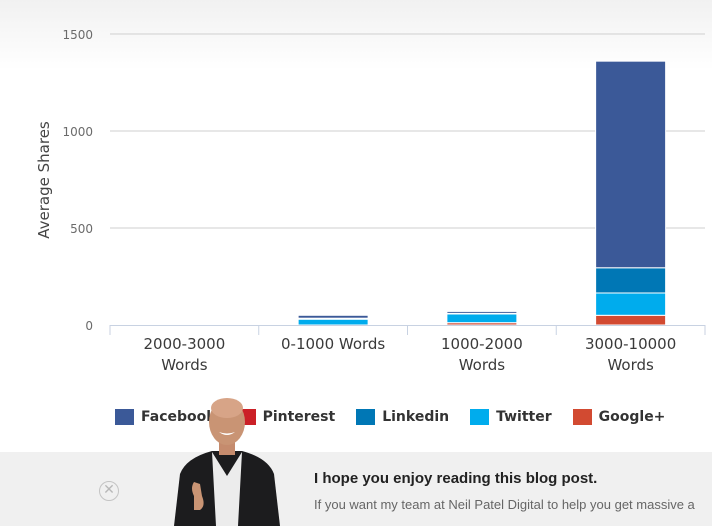  What do you see at coordinates (81, 229) in the screenshot?
I see `y-tick-label: 500` at bounding box center [81, 229].